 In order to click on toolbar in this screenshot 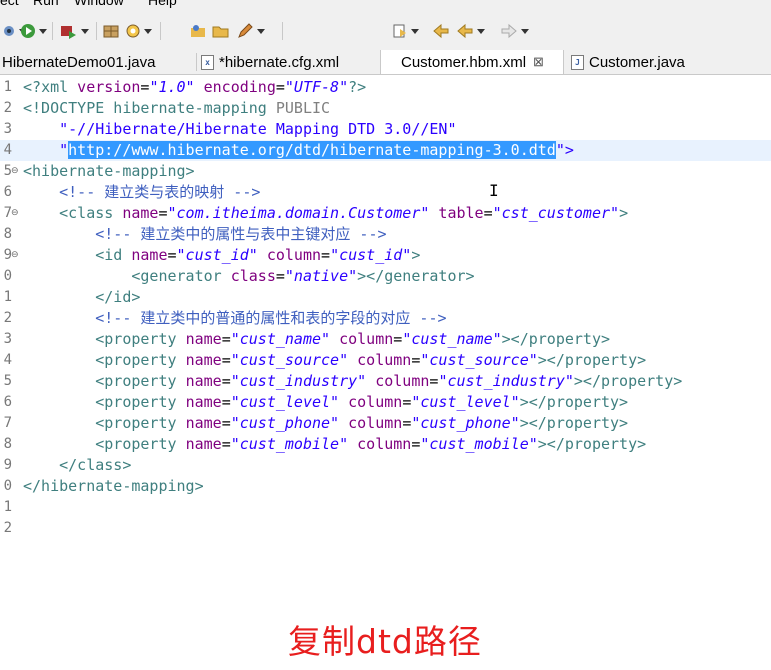, I will do `click(385, 31)`.